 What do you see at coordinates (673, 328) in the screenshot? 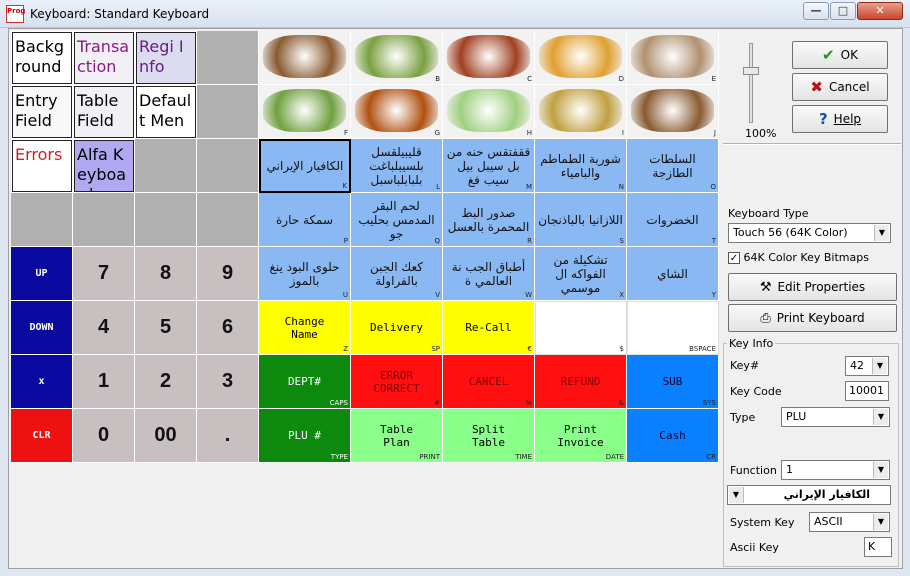
I see `key-bspace: BSPACE` at bounding box center [673, 328].